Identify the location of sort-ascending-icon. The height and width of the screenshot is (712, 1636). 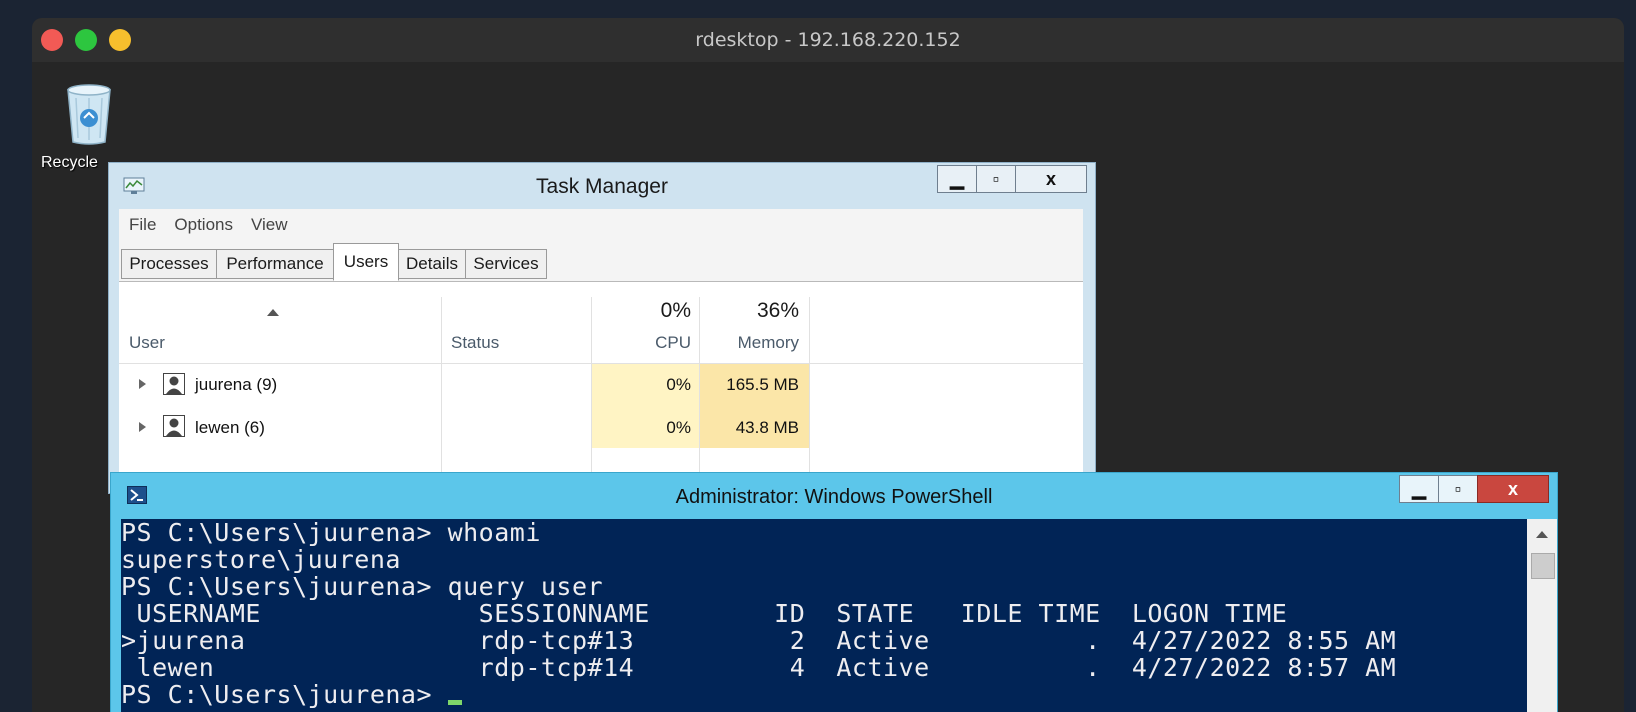
(273, 312).